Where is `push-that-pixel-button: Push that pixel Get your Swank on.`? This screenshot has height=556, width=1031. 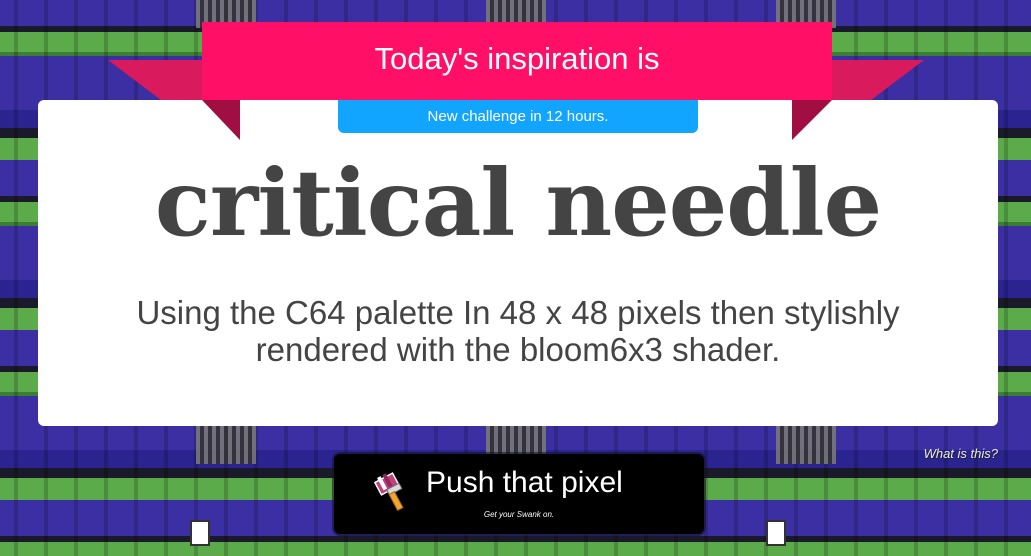 push-that-pixel-button: Push that pixel Get your Swank on. is located at coordinates (519, 494).